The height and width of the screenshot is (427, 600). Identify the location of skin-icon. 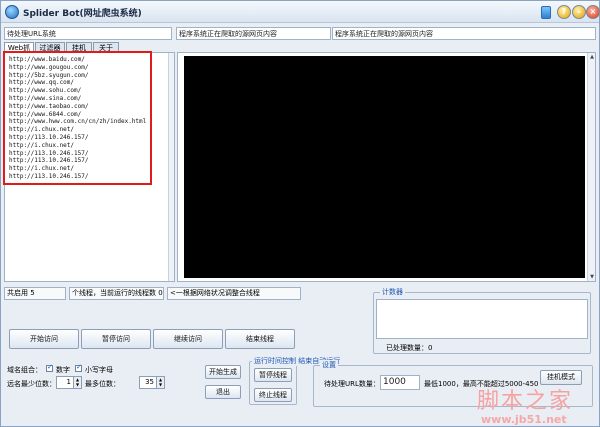
(546, 12).